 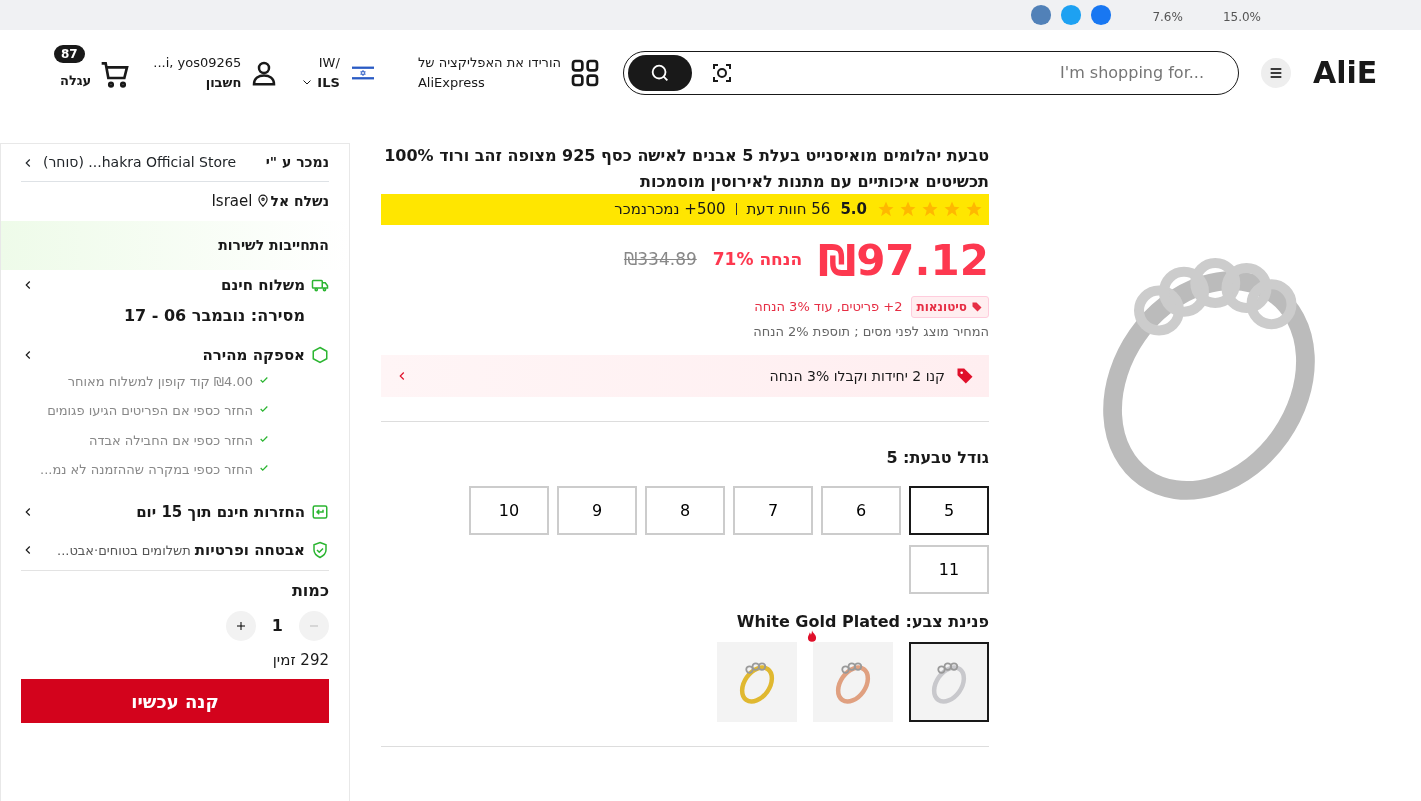 What do you see at coordinates (1276, 72) in the screenshot?
I see `menu-button` at bounding box center [1276, 72].